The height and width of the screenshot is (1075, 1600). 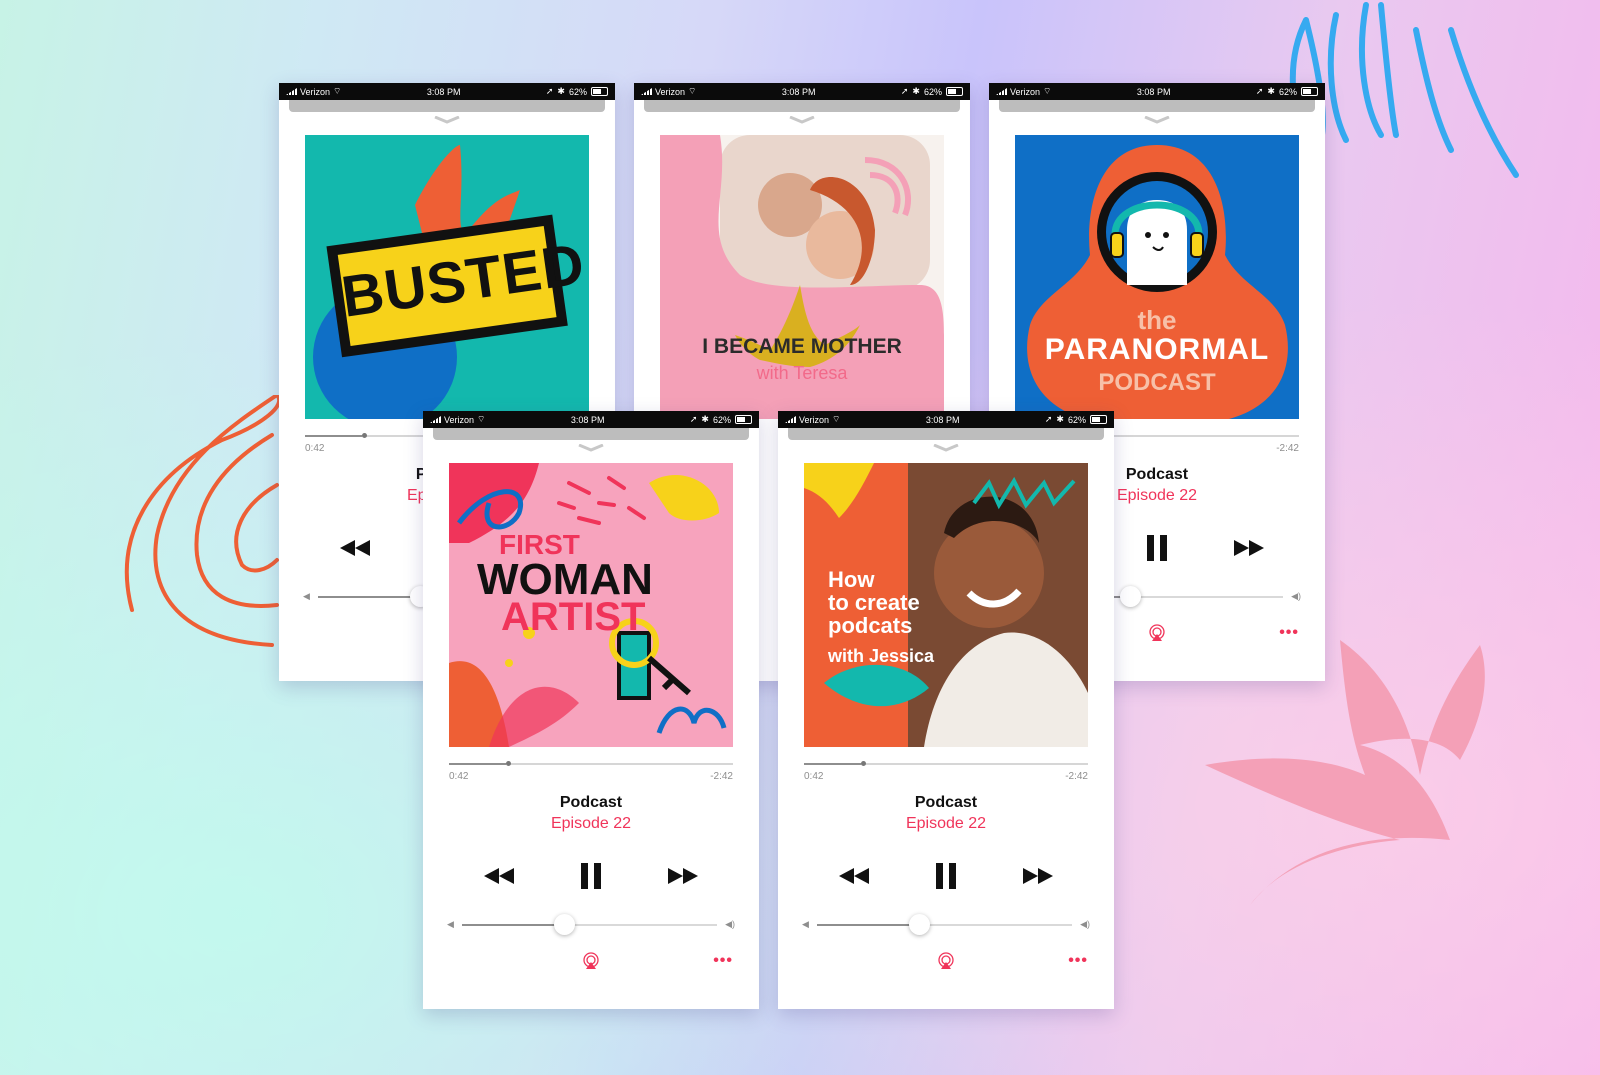 I want to click on artwork-title: I BECAME MOTHER, so click(x=802, y=346).